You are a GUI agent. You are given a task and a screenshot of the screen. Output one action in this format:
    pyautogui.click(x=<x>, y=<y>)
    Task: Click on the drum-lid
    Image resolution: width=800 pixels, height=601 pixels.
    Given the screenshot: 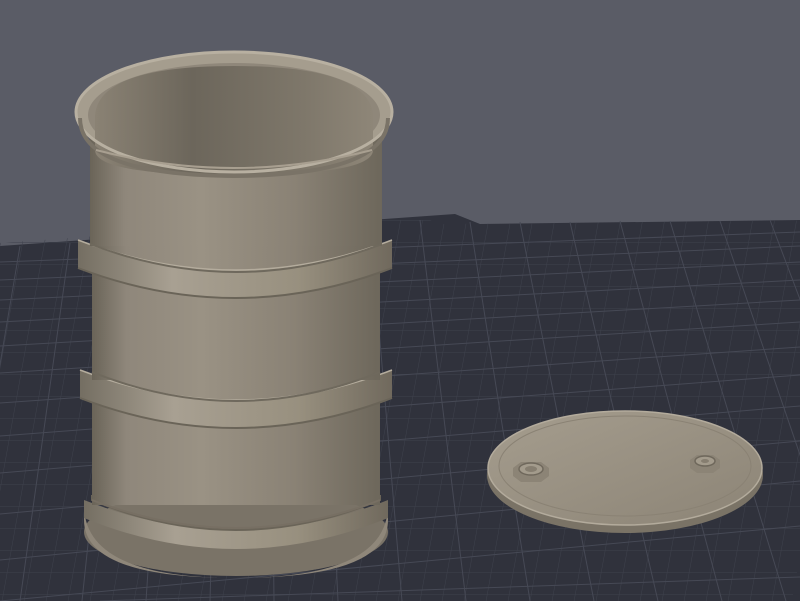 What is the action you would take?
    pyautogui.click(x=625, y=471)
    